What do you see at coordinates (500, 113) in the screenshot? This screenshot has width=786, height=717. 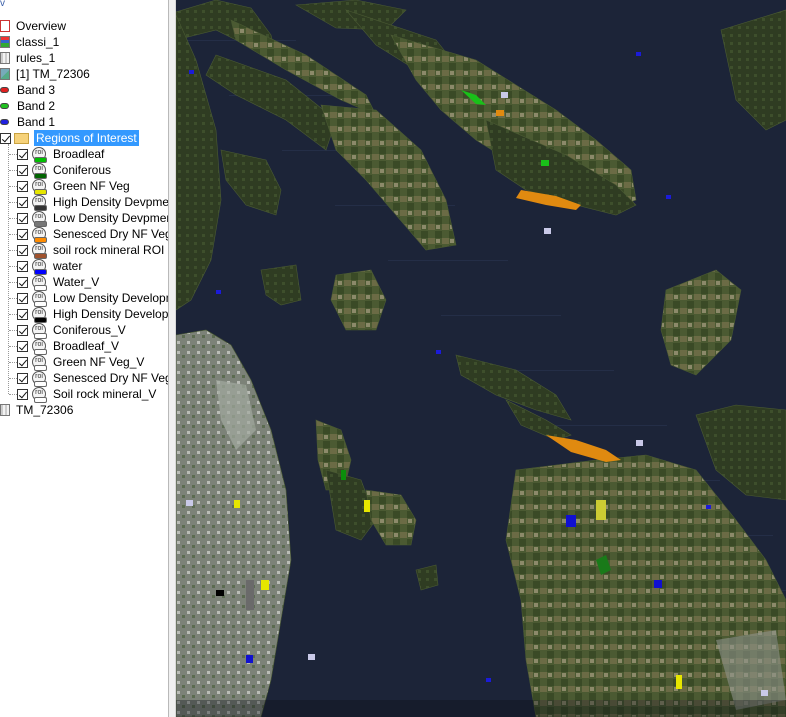 I see `roi-senesced-patch` at bounding box center [500, 113].